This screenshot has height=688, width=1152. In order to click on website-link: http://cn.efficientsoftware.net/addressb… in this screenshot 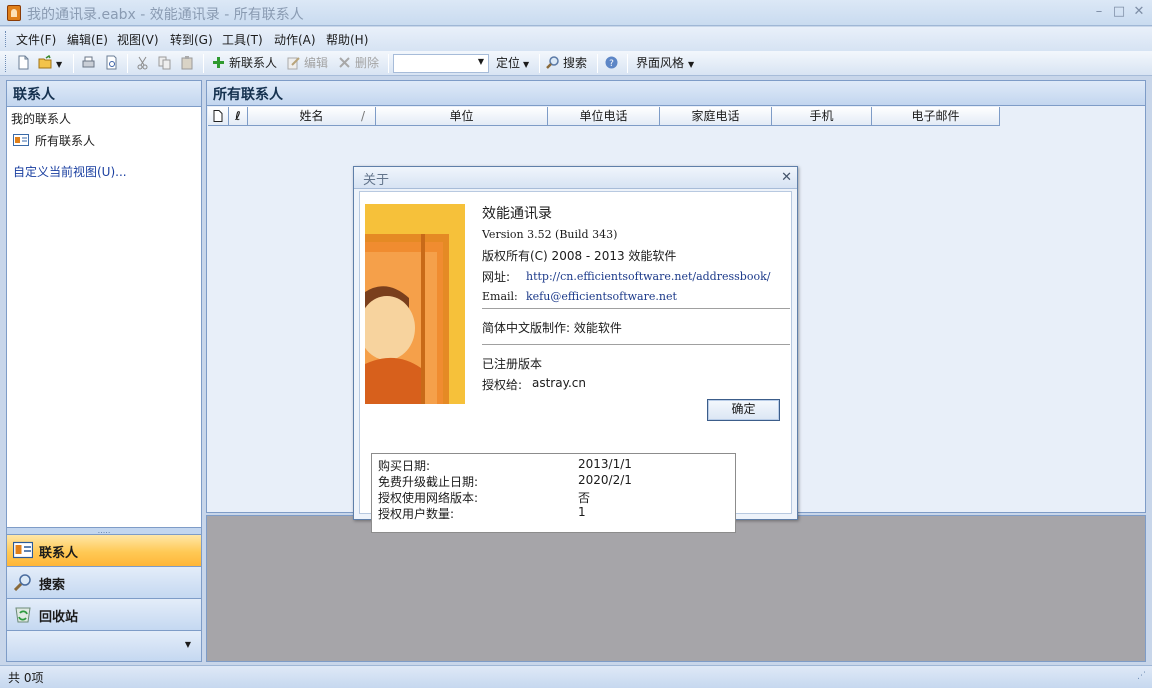, I will do `click(648, 276)`.